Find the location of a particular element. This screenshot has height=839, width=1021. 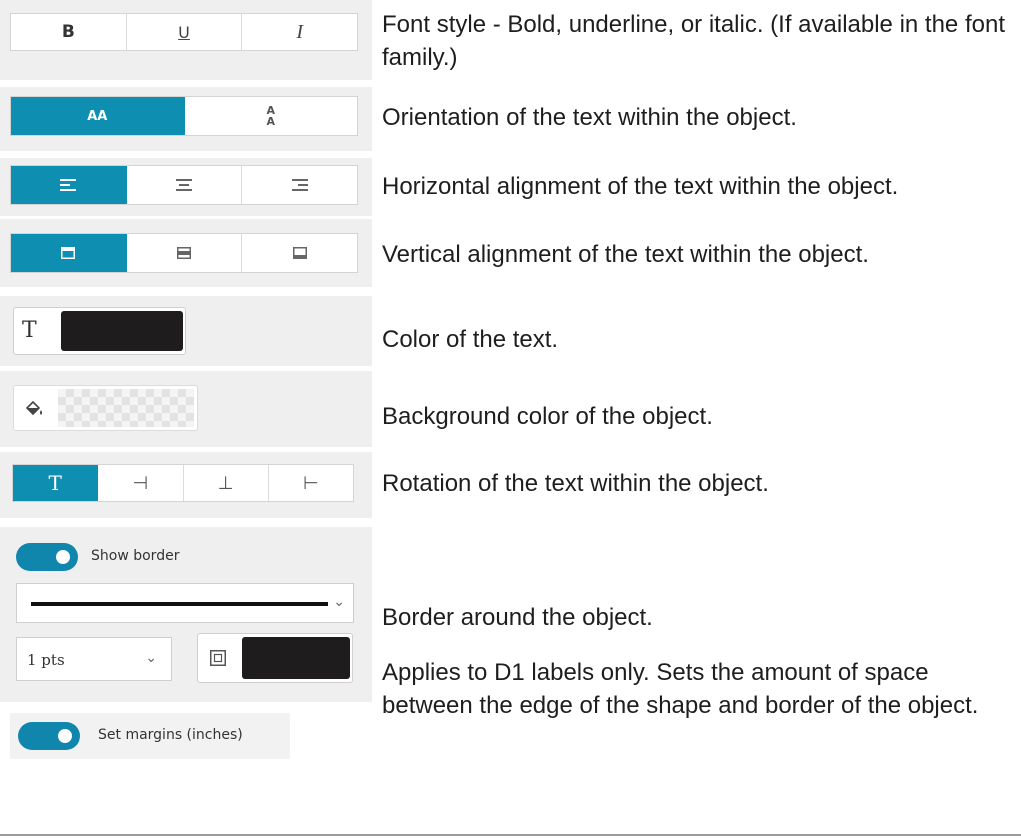

show-border-label: Show border is located at coordinates (135, 556).